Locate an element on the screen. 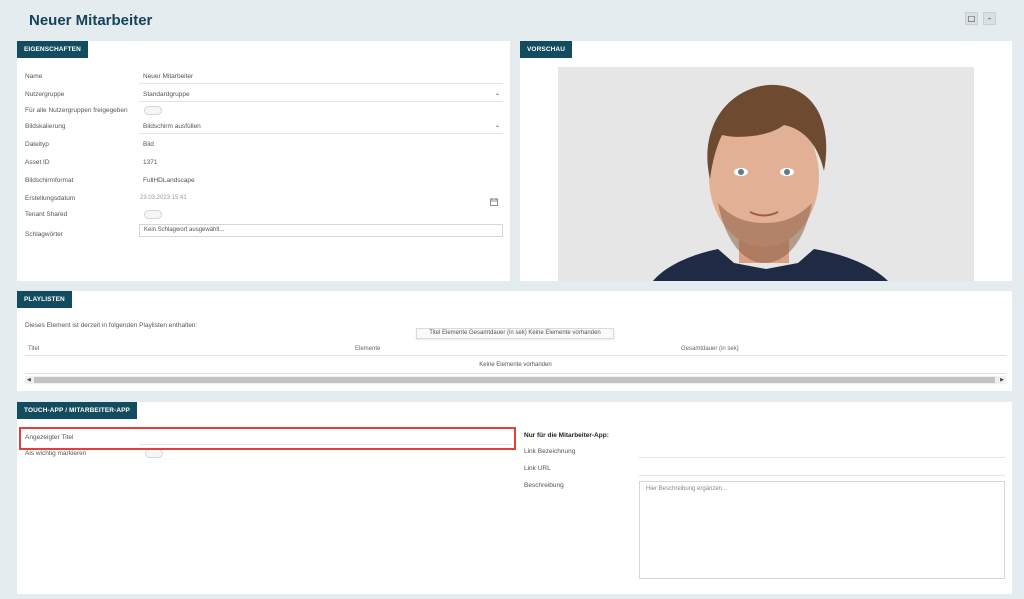  dateityp-value: Bild is located at coordinates (148, 144).